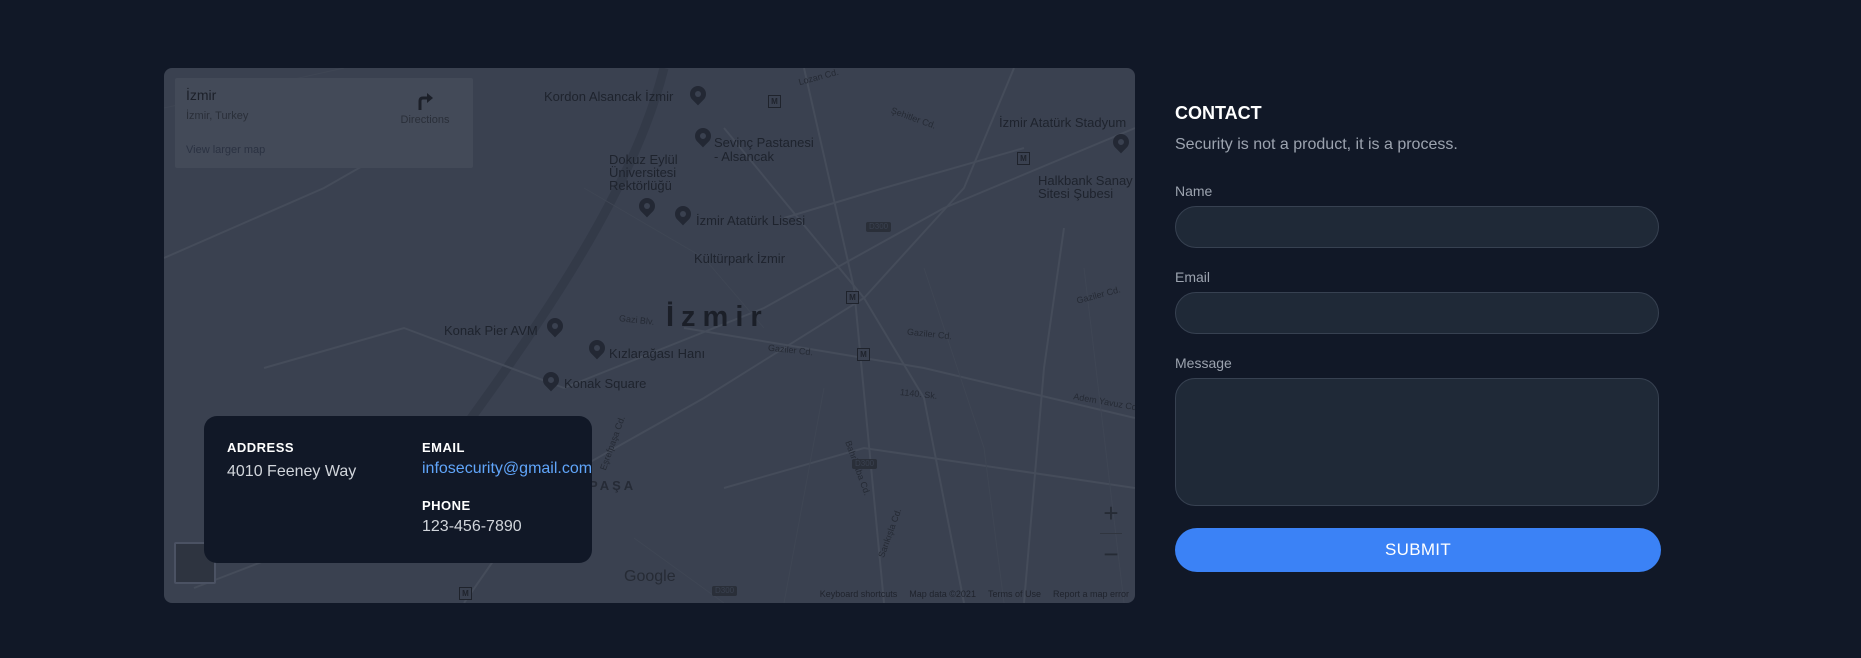  I want to click on place-sevinc-label-2: - Alsancak, so click(744, 156).